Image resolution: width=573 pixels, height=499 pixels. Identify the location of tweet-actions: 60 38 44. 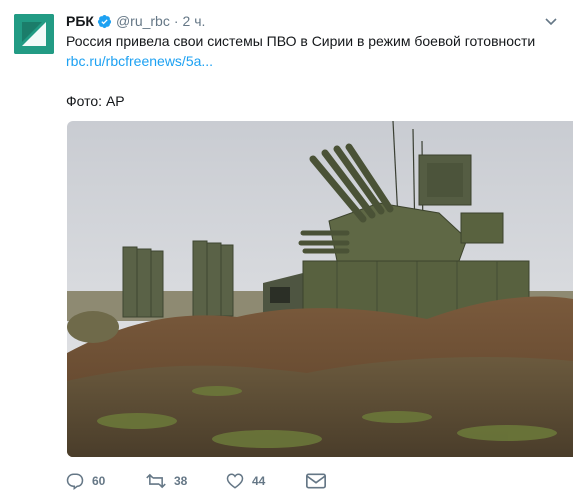
(226, 481).